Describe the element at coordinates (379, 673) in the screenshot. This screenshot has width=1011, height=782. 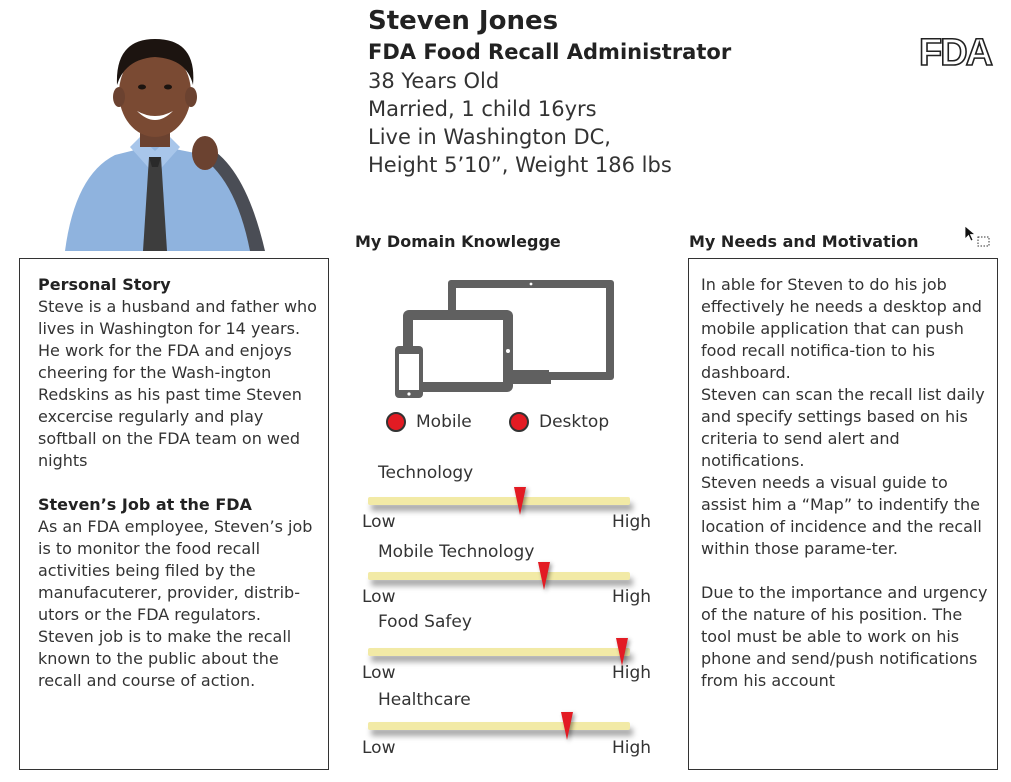
I see `slider-low-food-safety: Low` at that location.